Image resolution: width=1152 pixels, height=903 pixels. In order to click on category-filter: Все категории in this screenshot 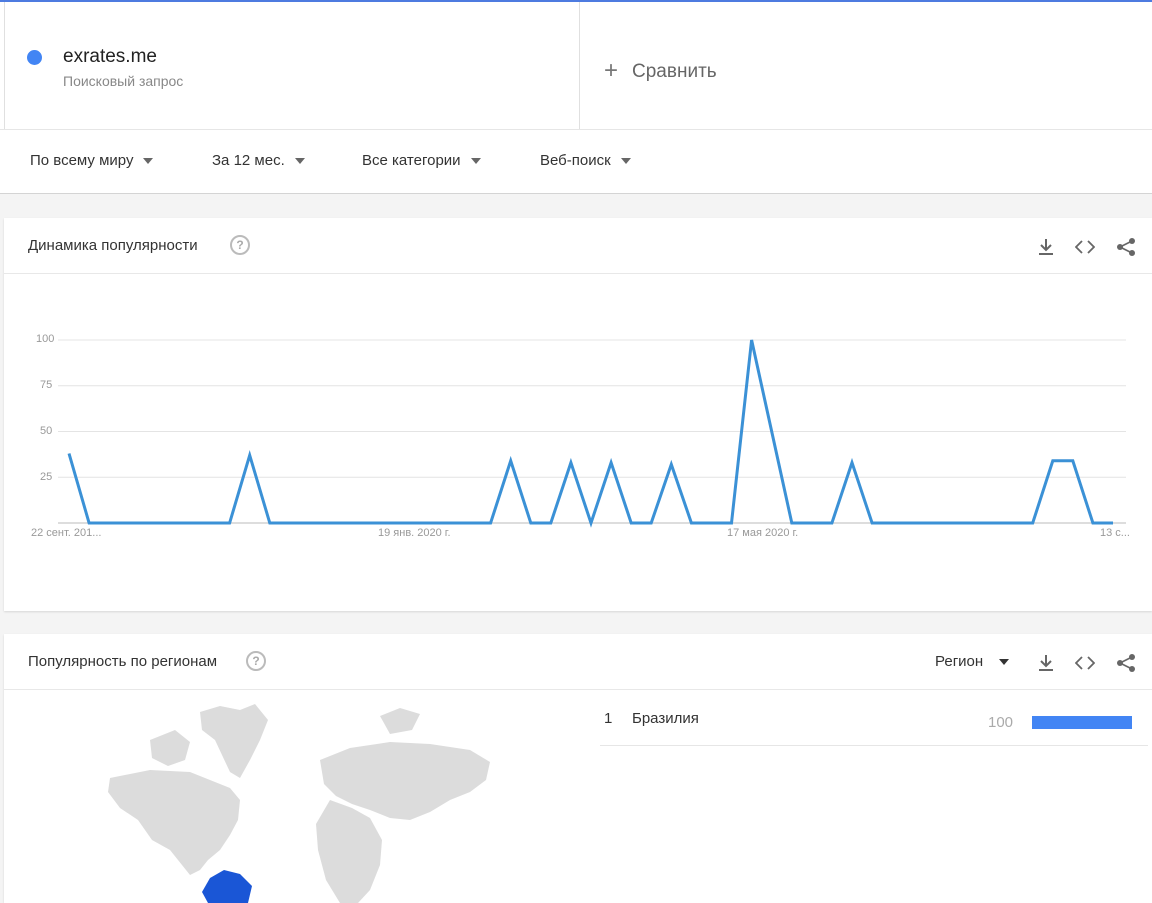, I will do `click(421, 160)`.